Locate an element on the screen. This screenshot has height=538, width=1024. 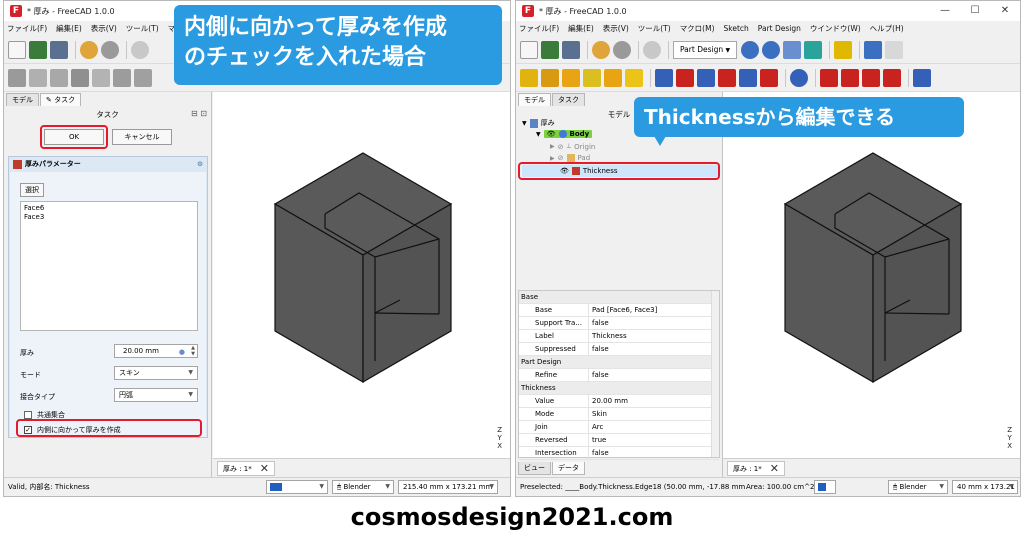
measure-icon is located at coordinates (813, 49).